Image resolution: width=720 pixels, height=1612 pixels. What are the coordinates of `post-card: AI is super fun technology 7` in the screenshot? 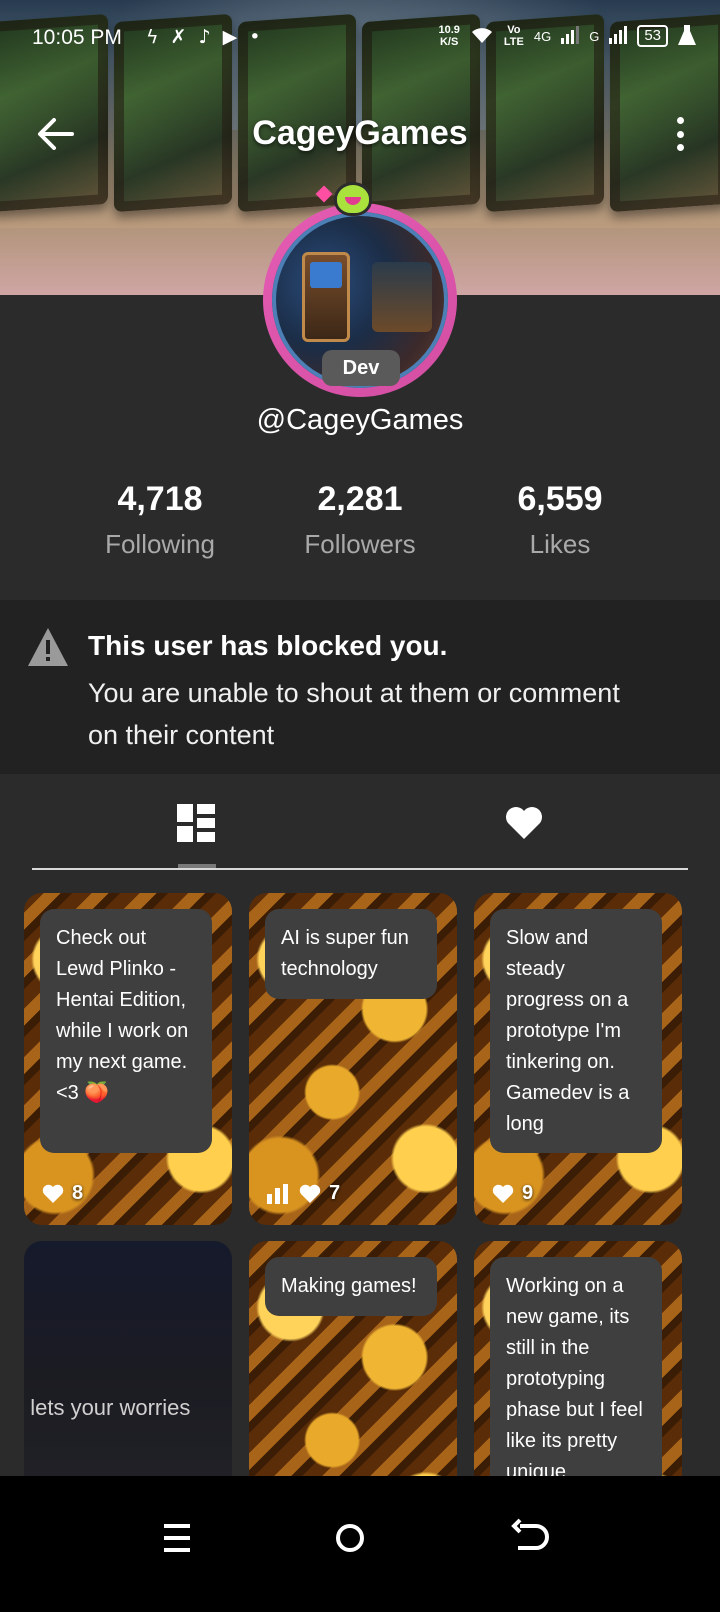 It's located at (353, 1059).